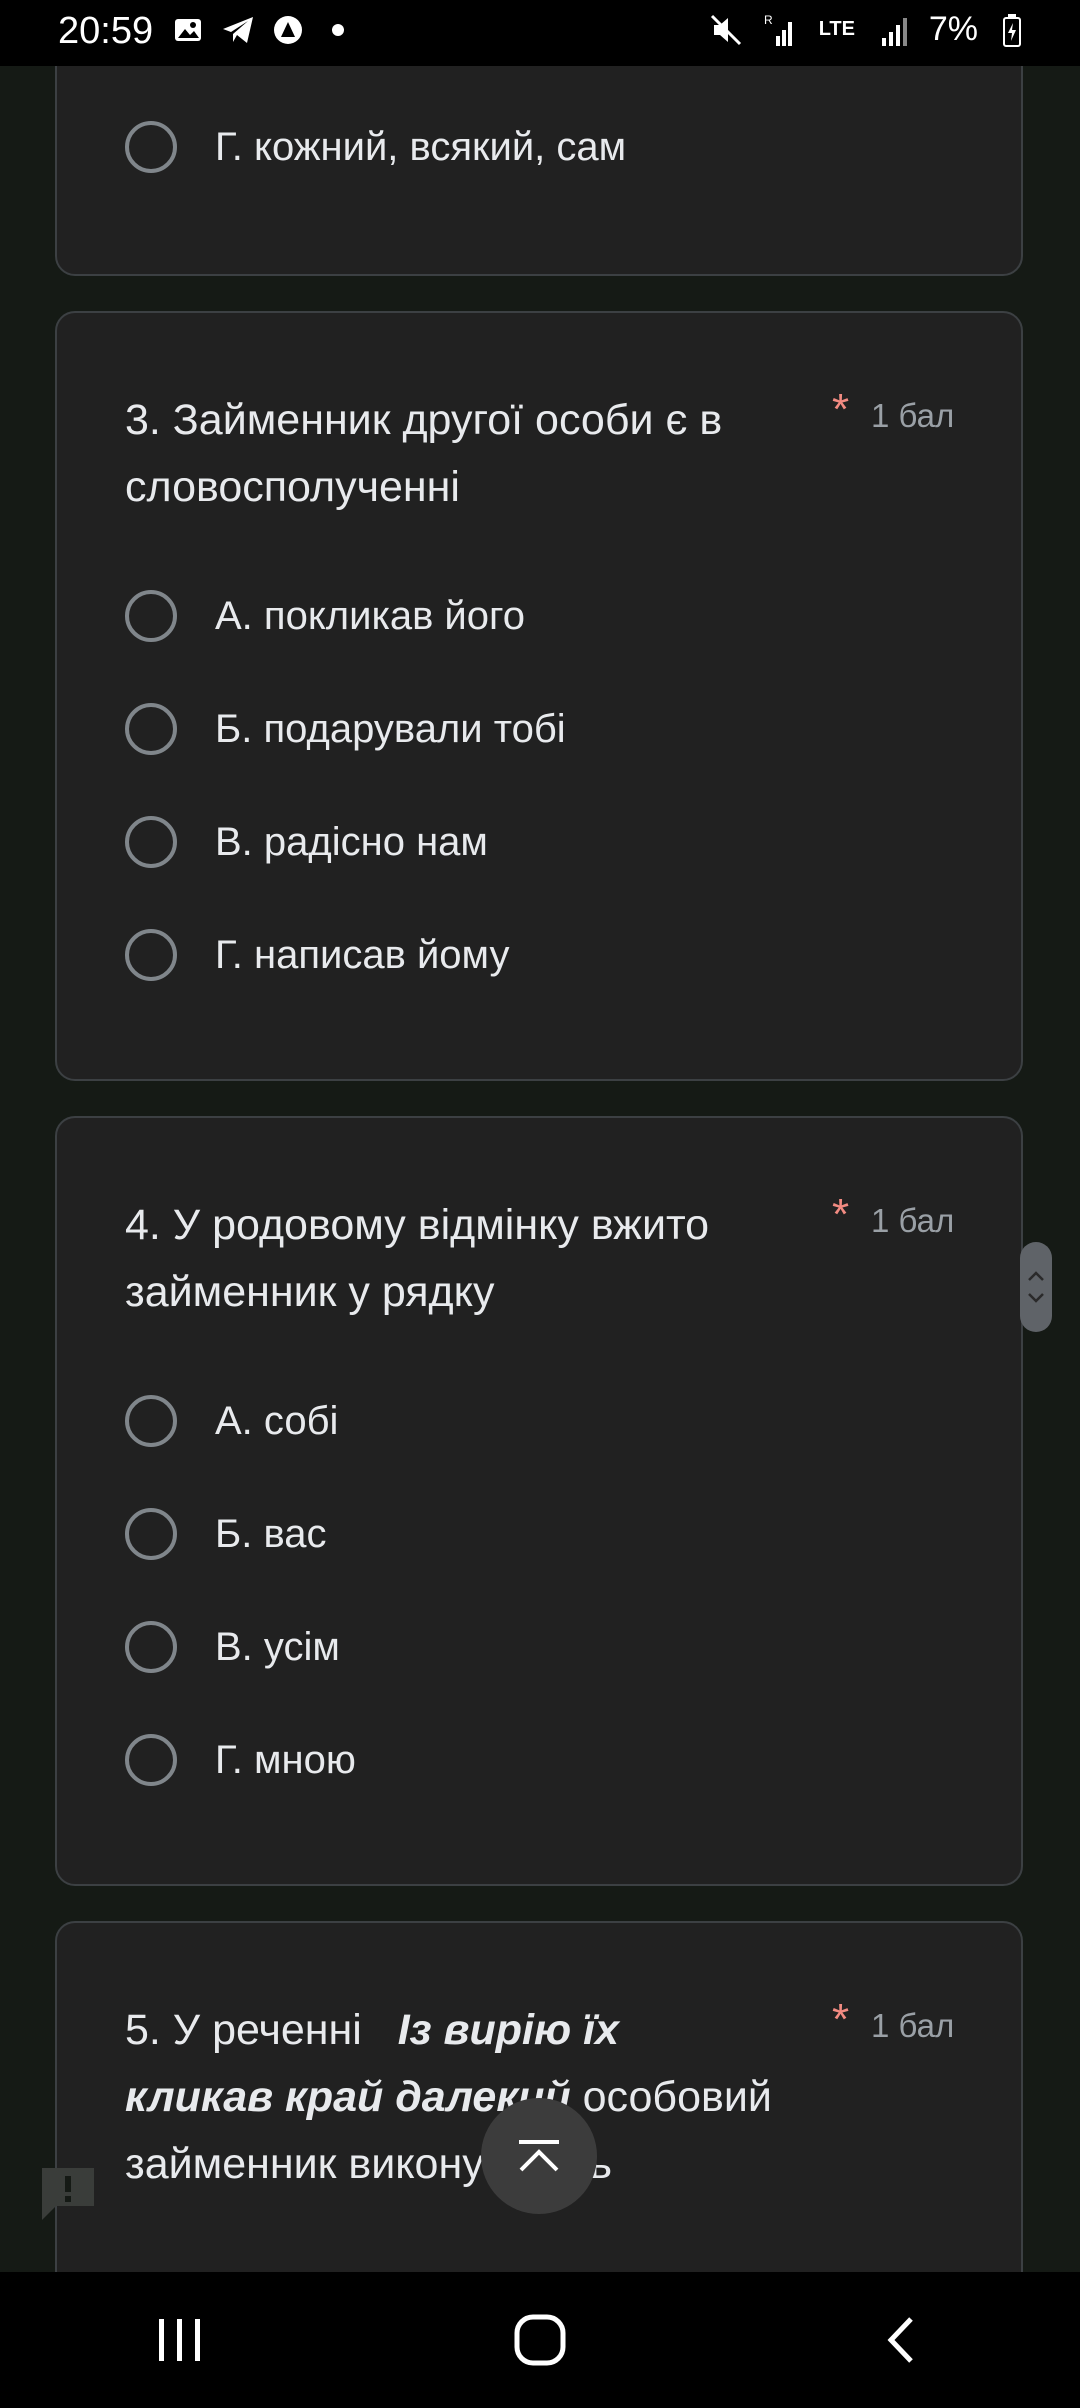  I want to click on option-b: Б. подарували тобі, so click(345, 729).